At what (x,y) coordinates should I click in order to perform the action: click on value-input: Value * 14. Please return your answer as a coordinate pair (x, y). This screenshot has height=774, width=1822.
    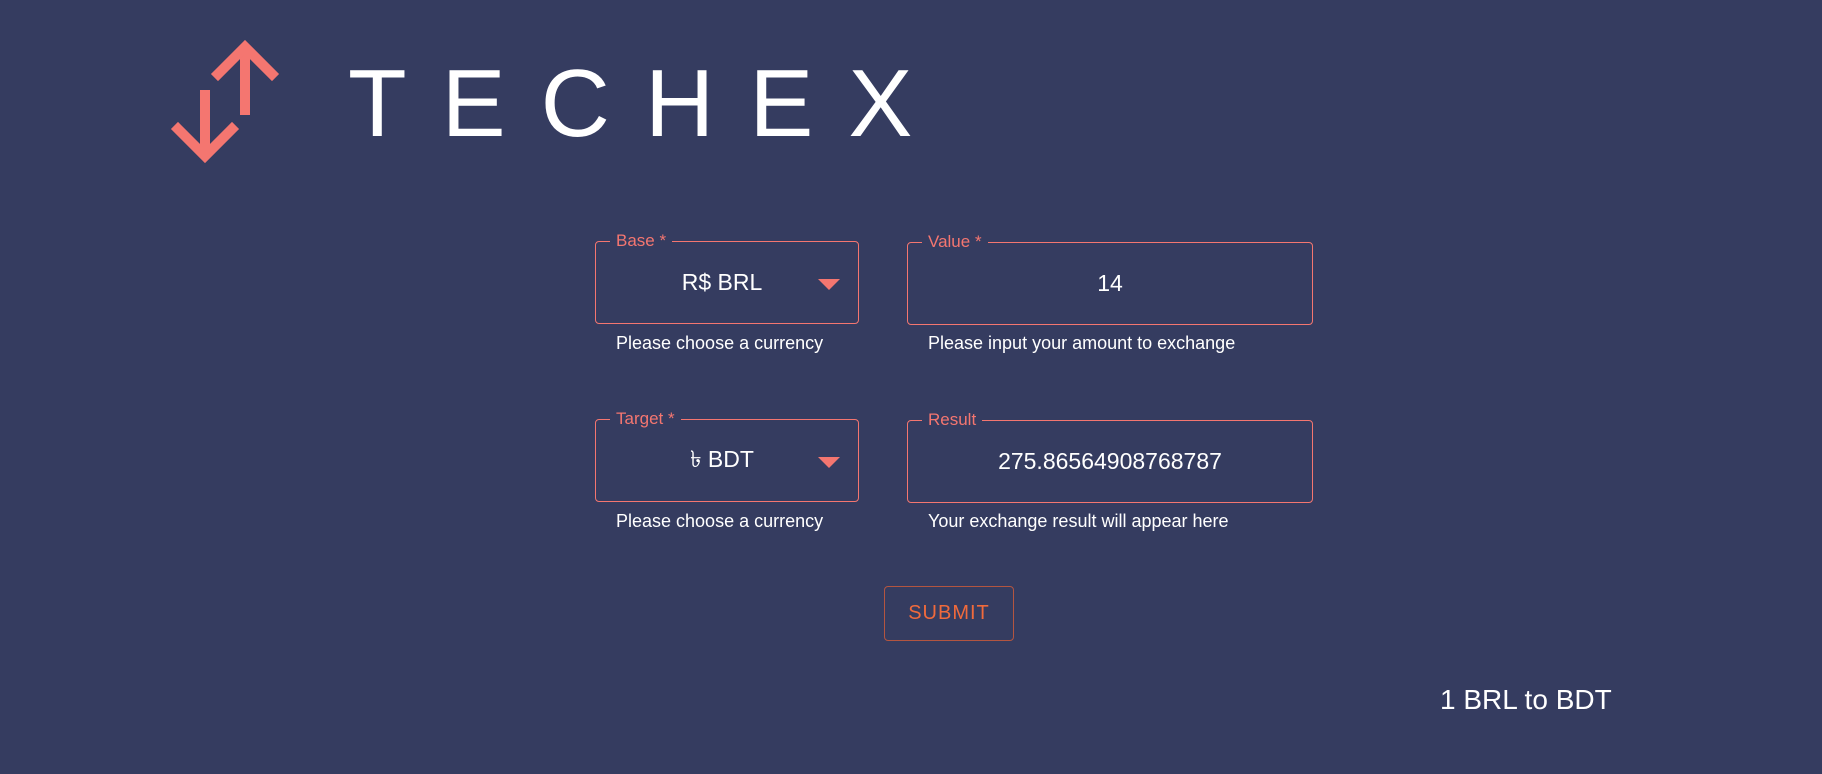
    Looking at the image, I should click on (1110, 278).